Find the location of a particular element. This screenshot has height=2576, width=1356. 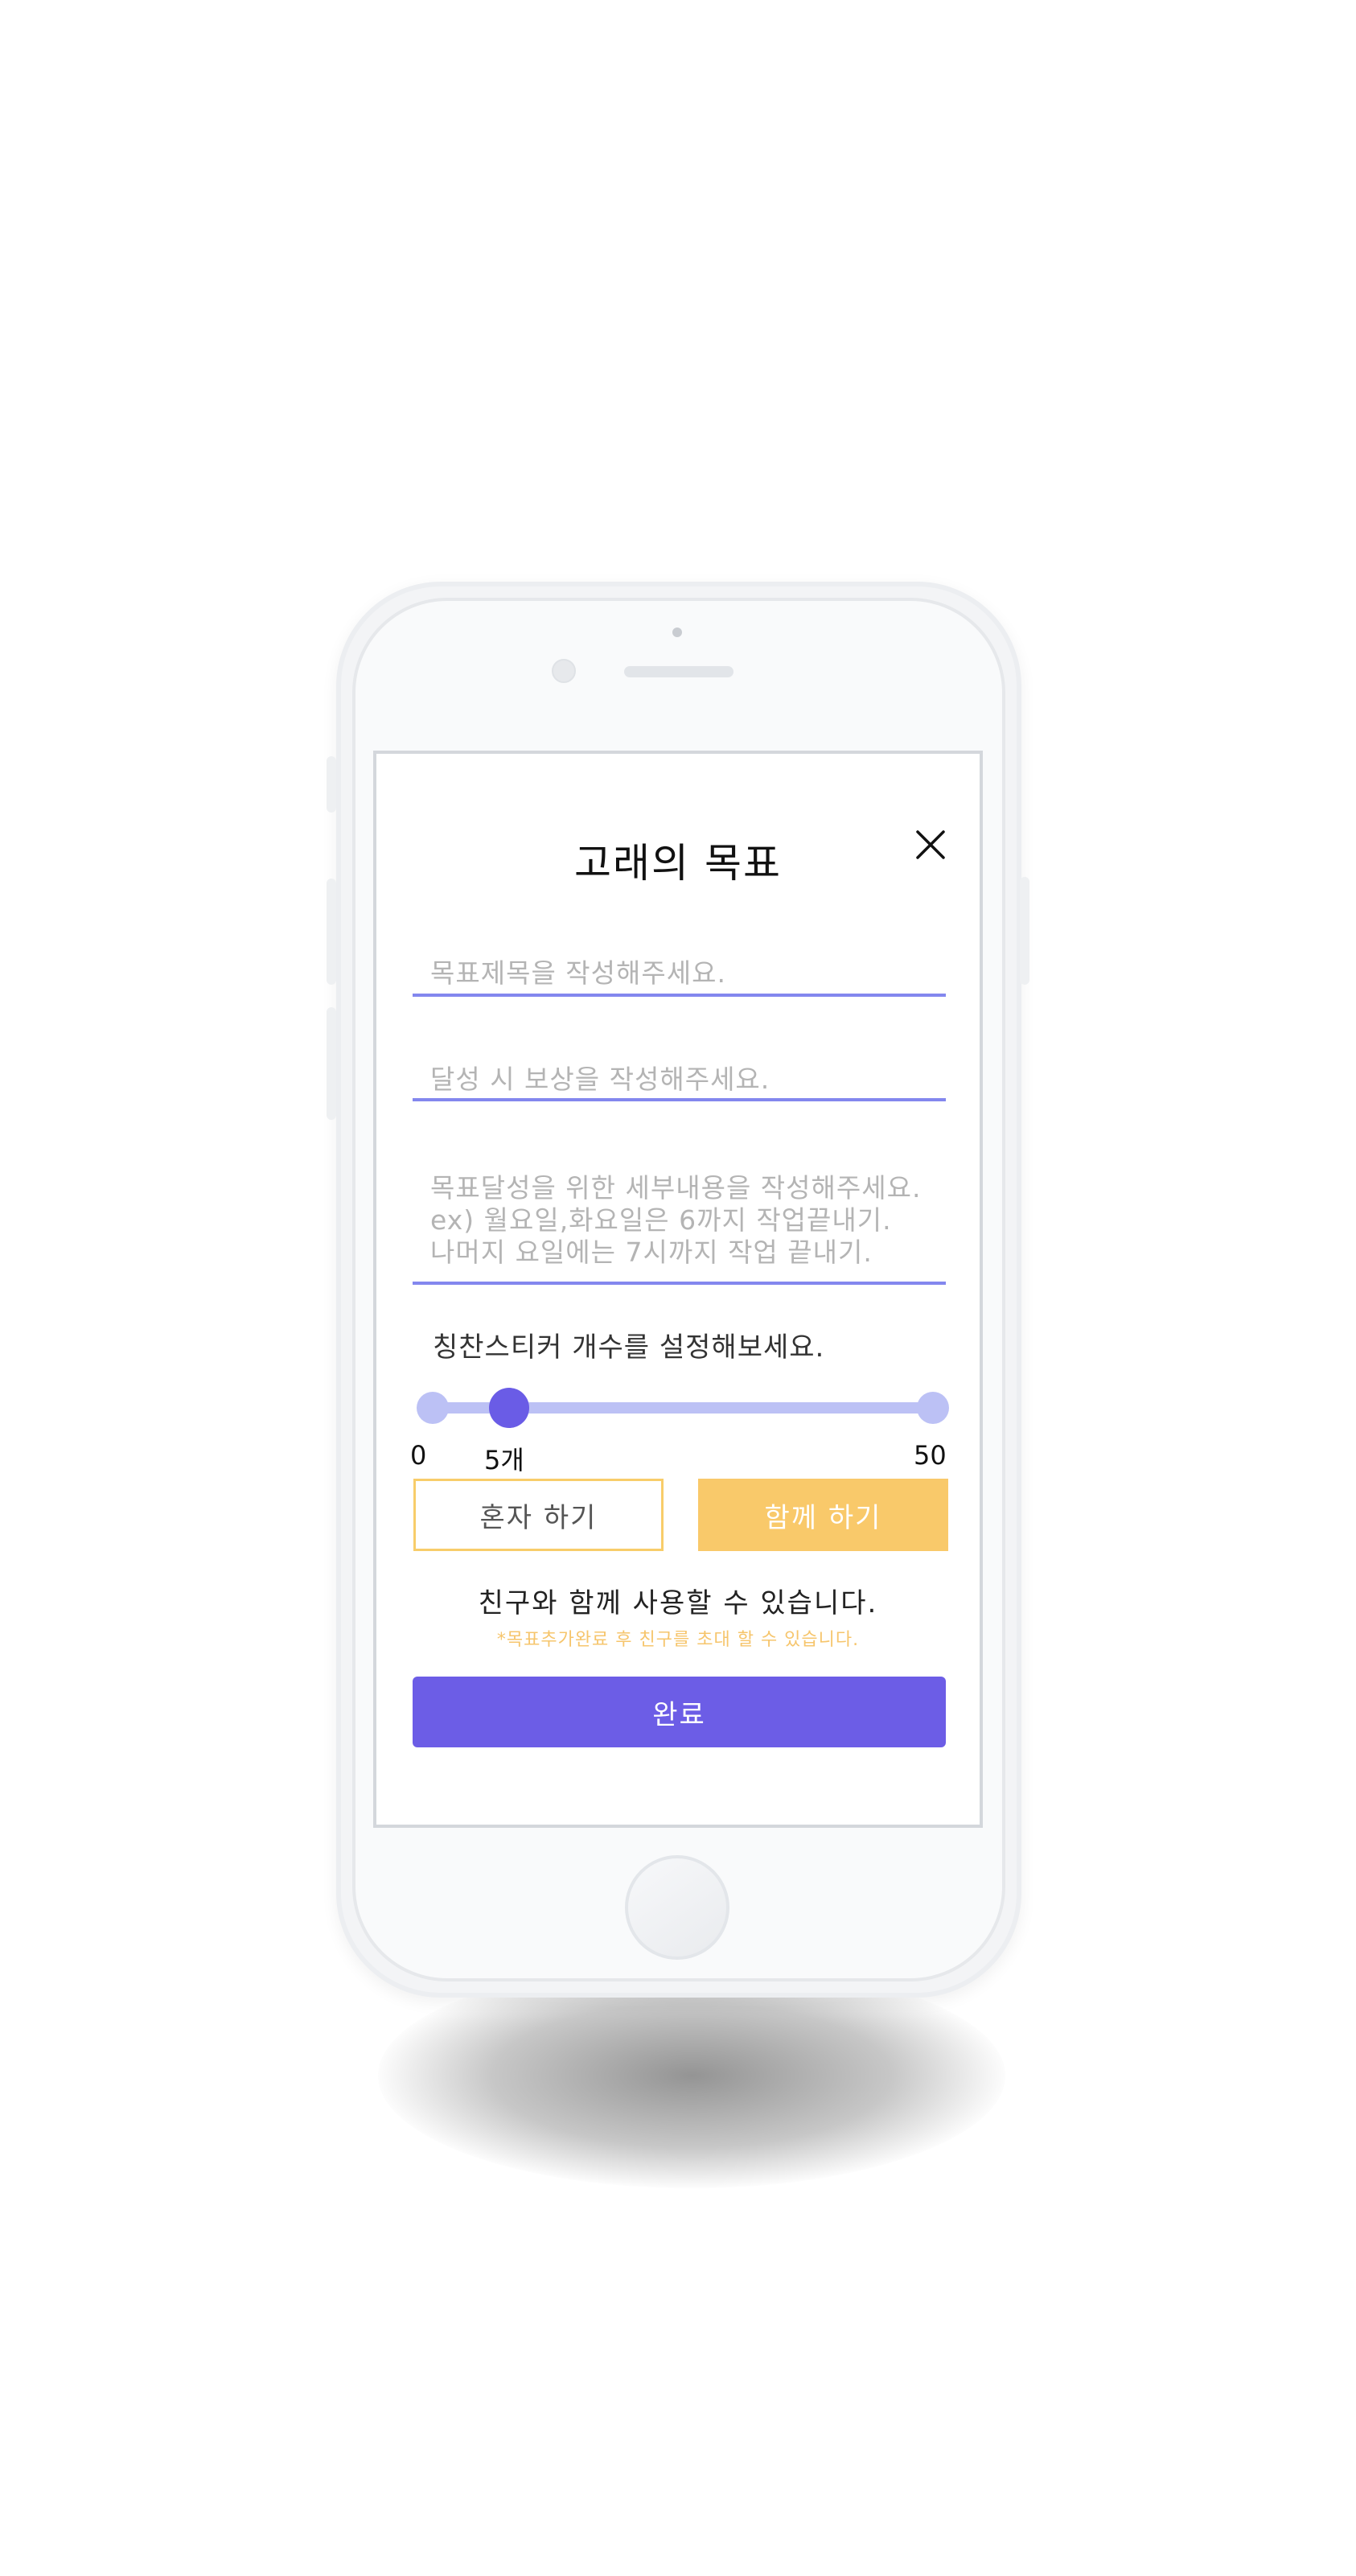

sticker-slider-thumb is located at coordinates (509, 1408).